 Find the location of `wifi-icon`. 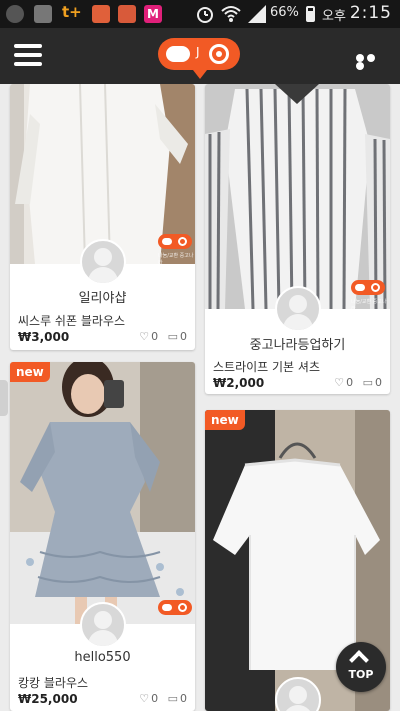

wifi-icon is located at coordinates (231, 14).